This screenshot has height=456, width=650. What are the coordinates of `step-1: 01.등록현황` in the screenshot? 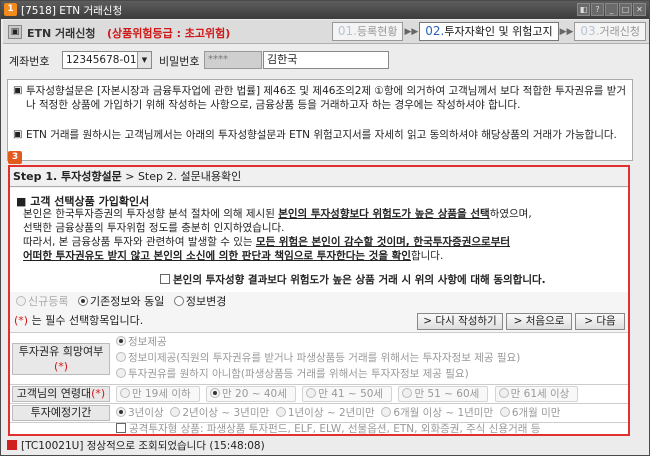 It's located at (367, 31).